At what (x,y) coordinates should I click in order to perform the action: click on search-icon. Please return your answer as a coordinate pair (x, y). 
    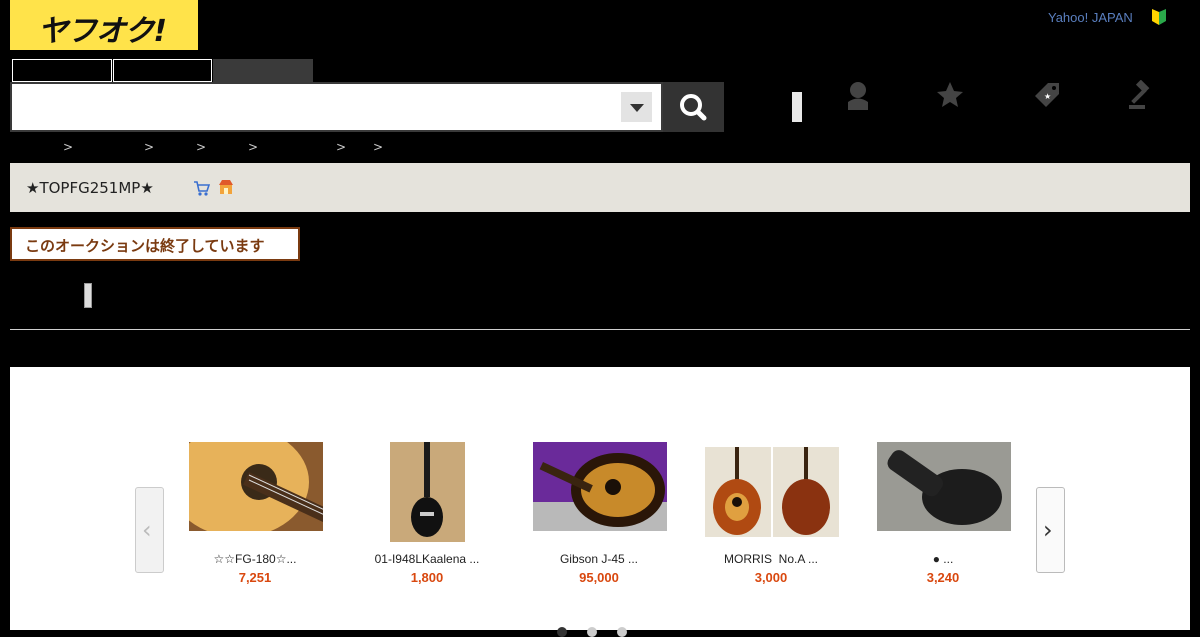
    Looking at the image, I should click on (693, 107).